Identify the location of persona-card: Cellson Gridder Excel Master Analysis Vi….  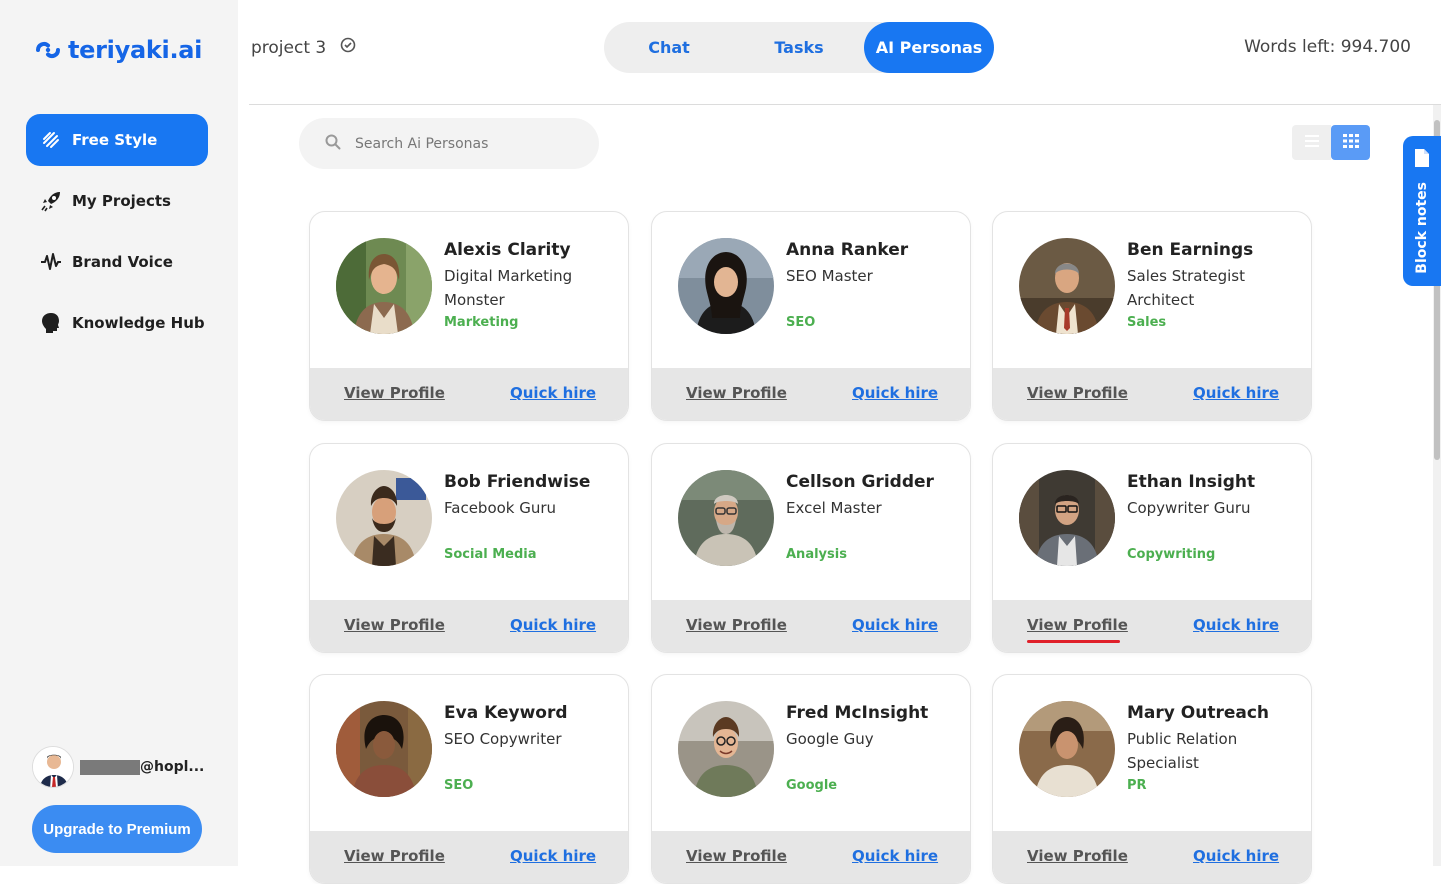
(811, 548).